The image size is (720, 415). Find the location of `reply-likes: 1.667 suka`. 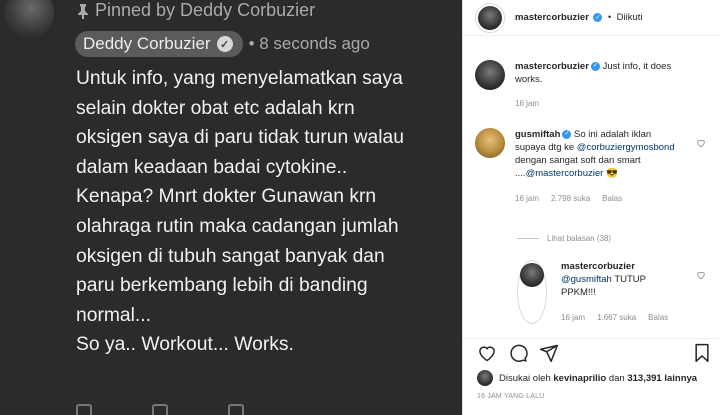

reply-likes: 1.667 suka is located at coordinates (616, 317).